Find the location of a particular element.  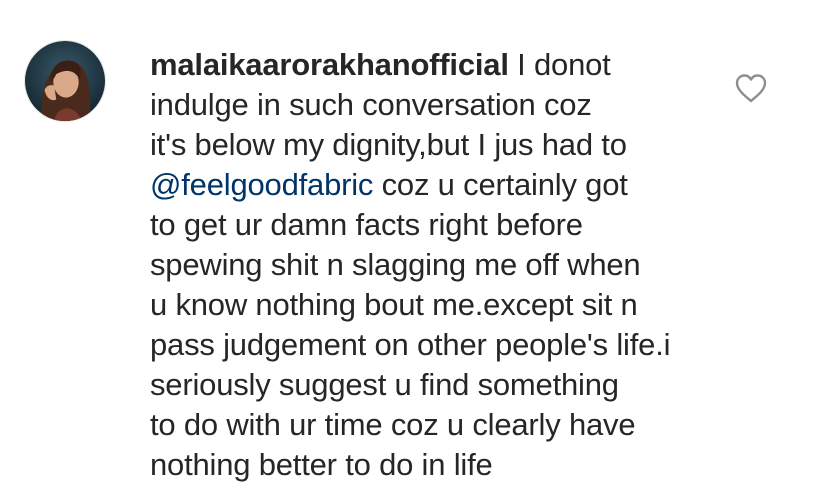

comment-line: nothing better to do in life is located at coordinates (321, 464).